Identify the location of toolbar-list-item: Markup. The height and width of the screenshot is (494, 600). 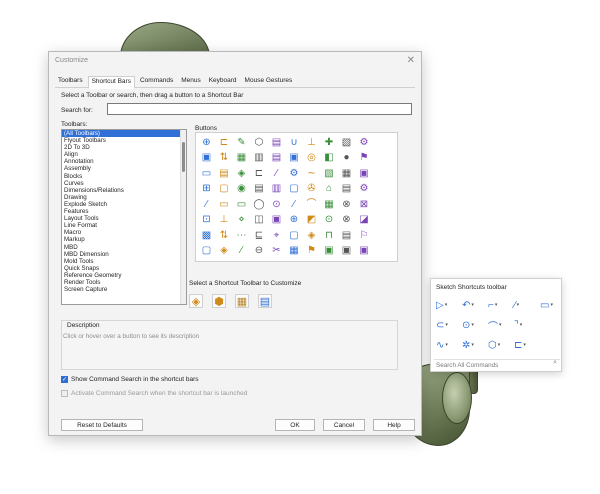
(124, 239).